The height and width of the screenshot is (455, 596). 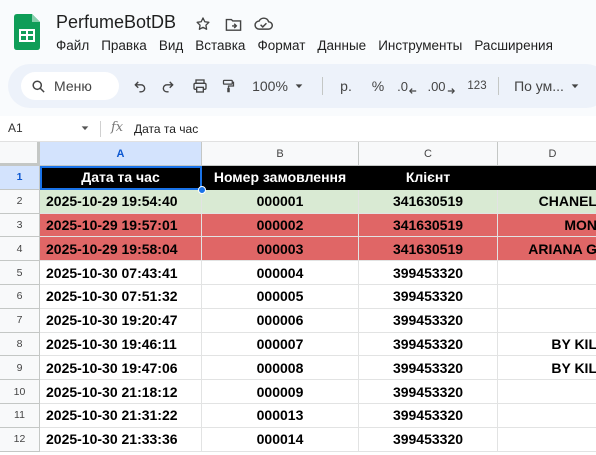 What do you see at coordinates (20, 320) in the screenshot?
I see `row-header-7: 7` at bounding box center [20, 320].